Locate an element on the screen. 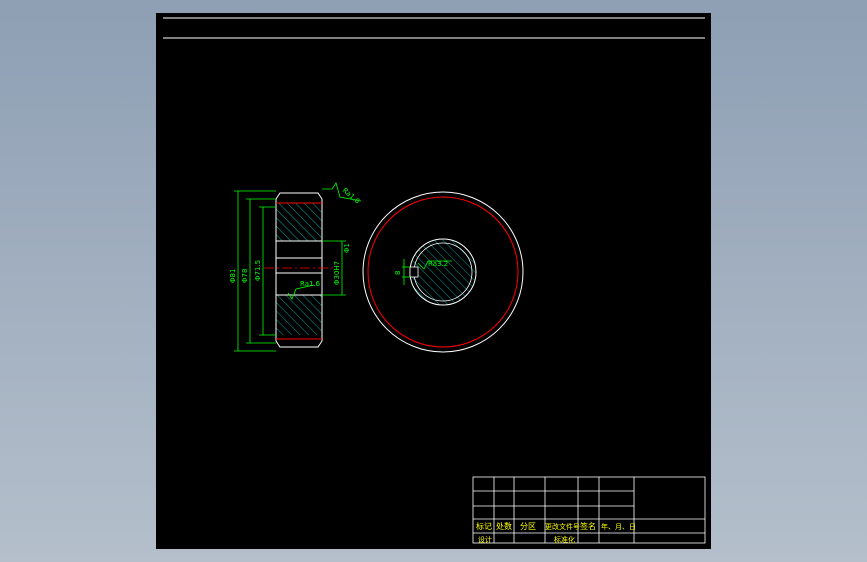 The image size is (867, 562). bore-circle is located at coordinates (443, 272).